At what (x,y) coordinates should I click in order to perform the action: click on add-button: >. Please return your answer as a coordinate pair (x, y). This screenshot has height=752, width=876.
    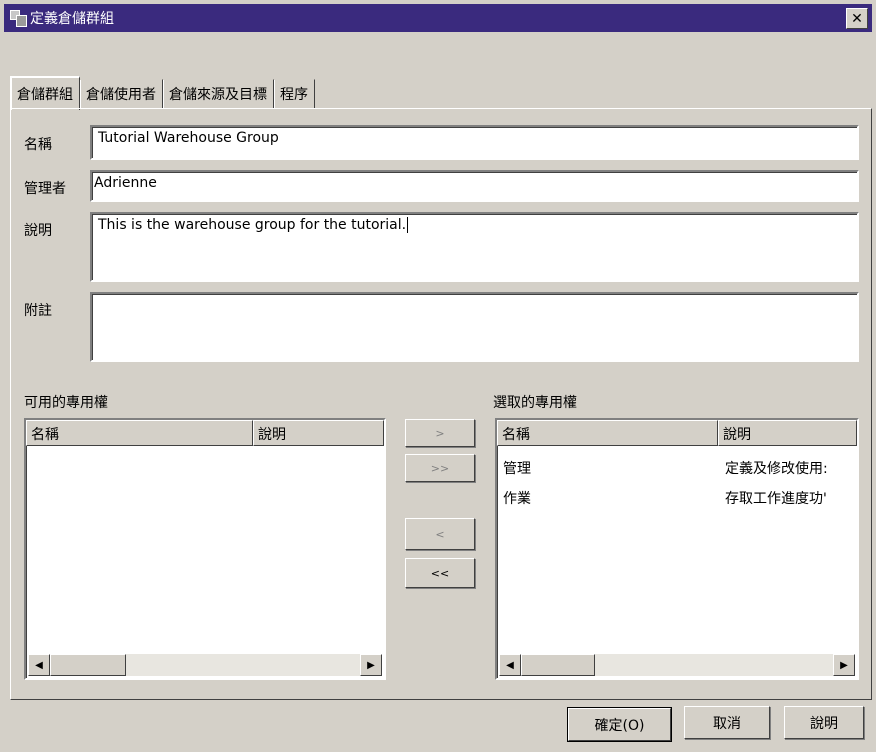
    Looking at the image, I should click on (440, 433).